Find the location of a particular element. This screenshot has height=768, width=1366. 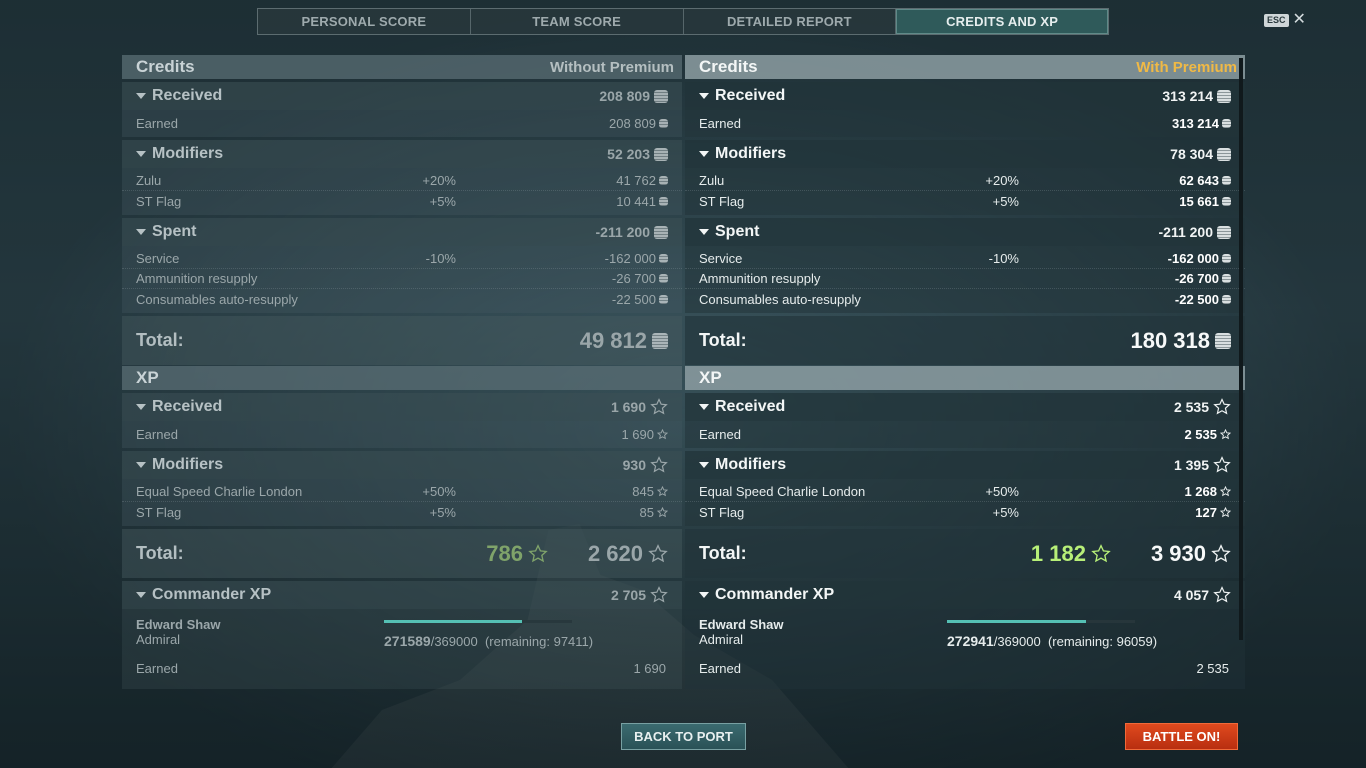

premium-status-label: With Premium is located at coordinates (1186, 67).